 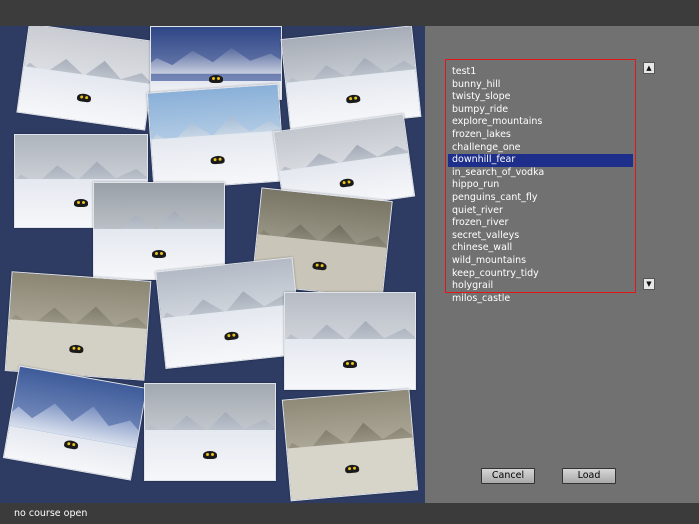 What do you see at coordinates (540, 85) in the screenshot?
I see `course-list-item: bunny_hill` at bounding box center [540, 85].